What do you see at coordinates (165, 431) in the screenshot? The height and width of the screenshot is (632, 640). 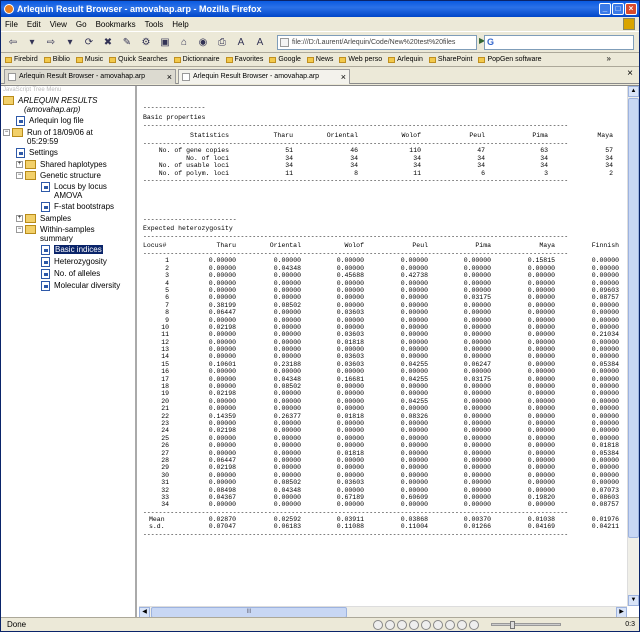 I see `locus-number: 24` at bounding box center [165, 431].